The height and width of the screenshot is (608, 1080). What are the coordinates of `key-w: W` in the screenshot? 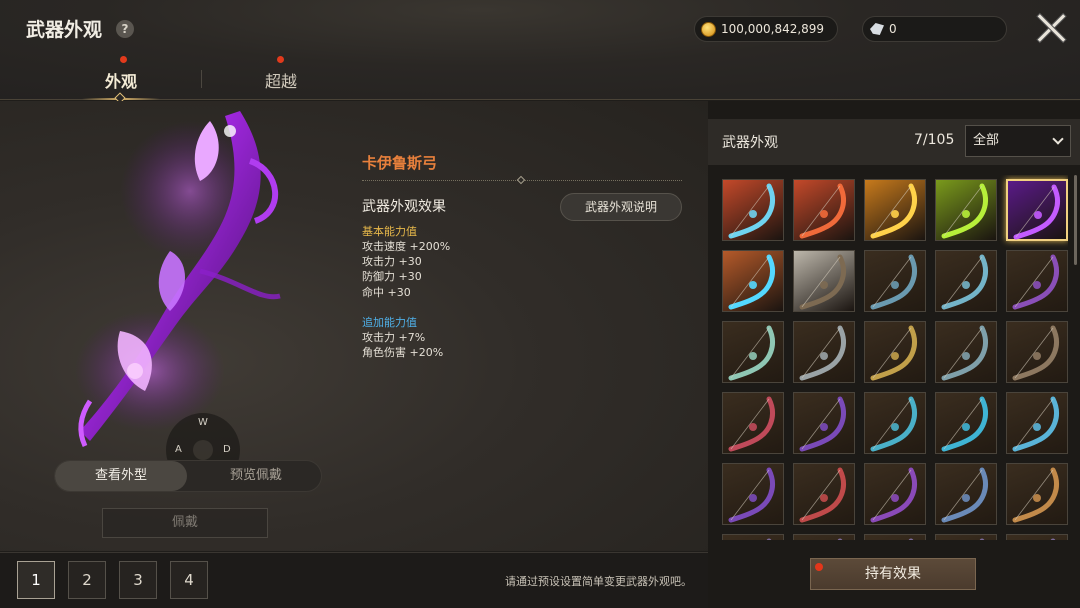 It's located at (203, 422).